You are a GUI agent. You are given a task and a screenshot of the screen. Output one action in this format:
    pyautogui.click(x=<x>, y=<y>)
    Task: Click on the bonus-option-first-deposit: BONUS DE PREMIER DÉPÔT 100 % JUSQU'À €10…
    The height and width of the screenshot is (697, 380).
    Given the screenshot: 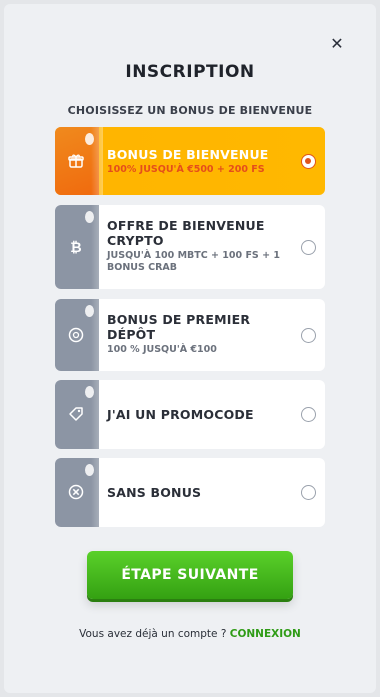 What is the action you would take?
    pyautogui.click(x=190, y=335)
    